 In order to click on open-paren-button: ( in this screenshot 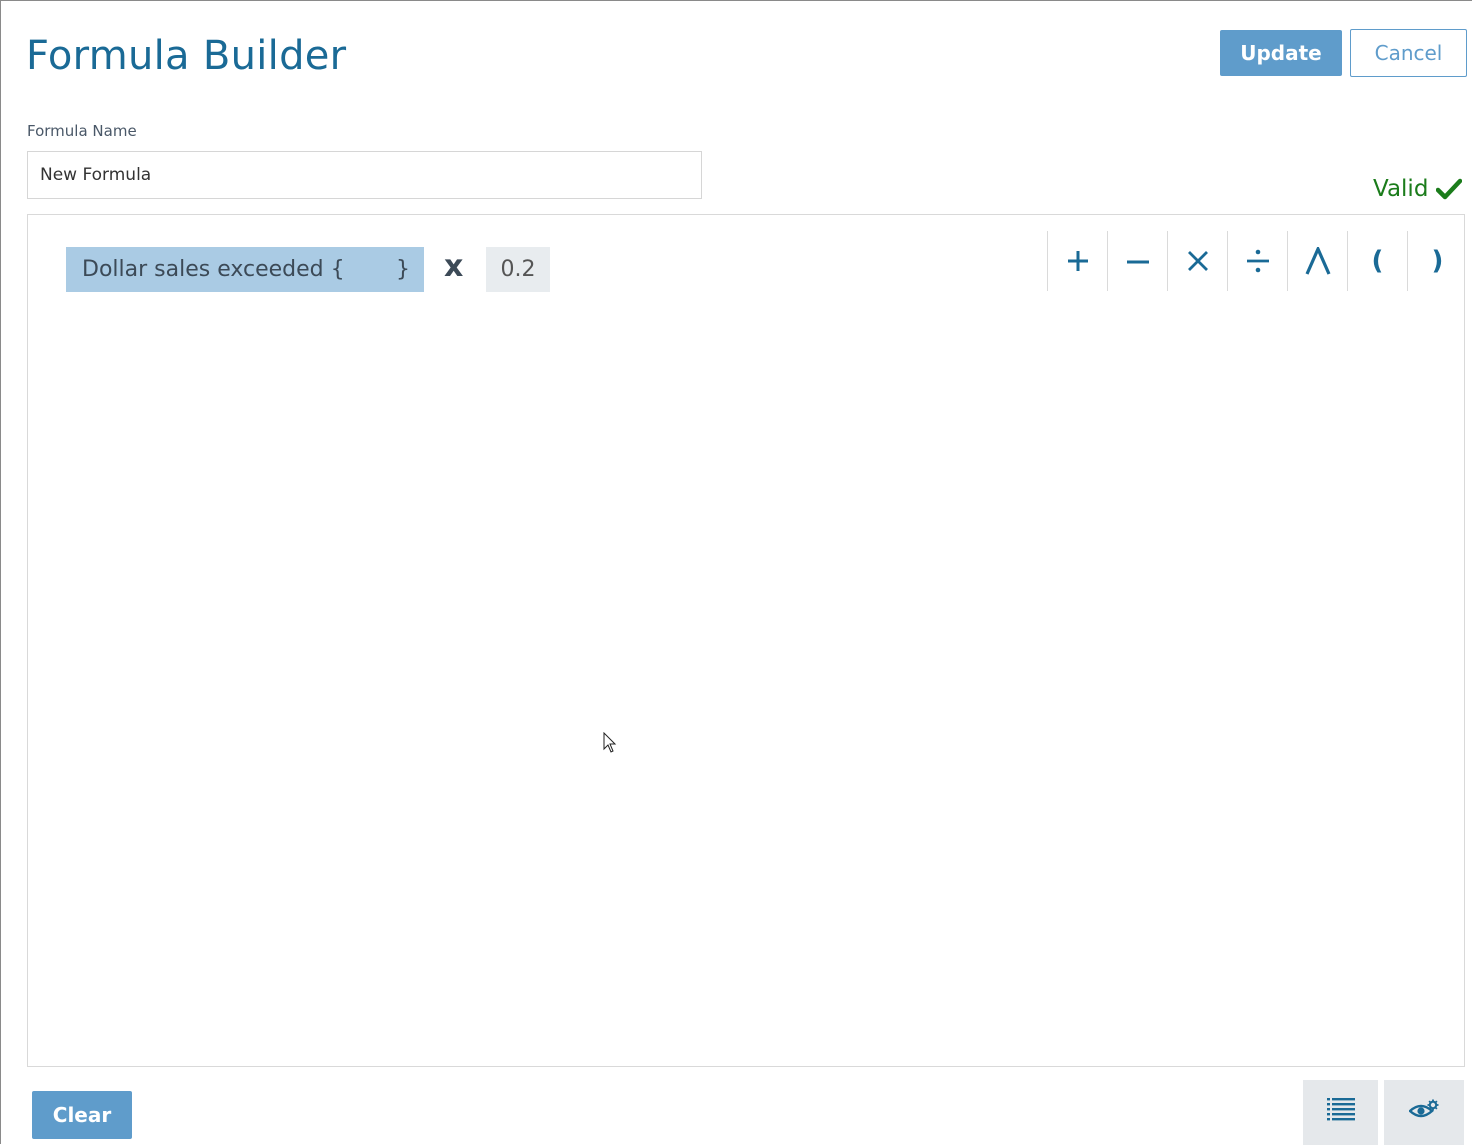, I will do `click(1377, 261)`.